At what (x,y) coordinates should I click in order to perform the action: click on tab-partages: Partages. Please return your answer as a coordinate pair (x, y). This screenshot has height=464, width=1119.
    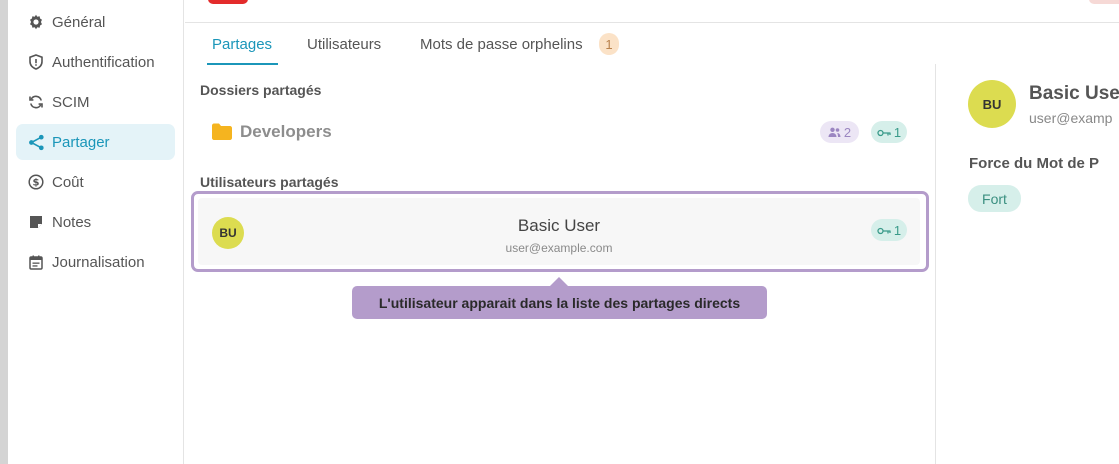
    Looking at the image, I should click on (242, 44).